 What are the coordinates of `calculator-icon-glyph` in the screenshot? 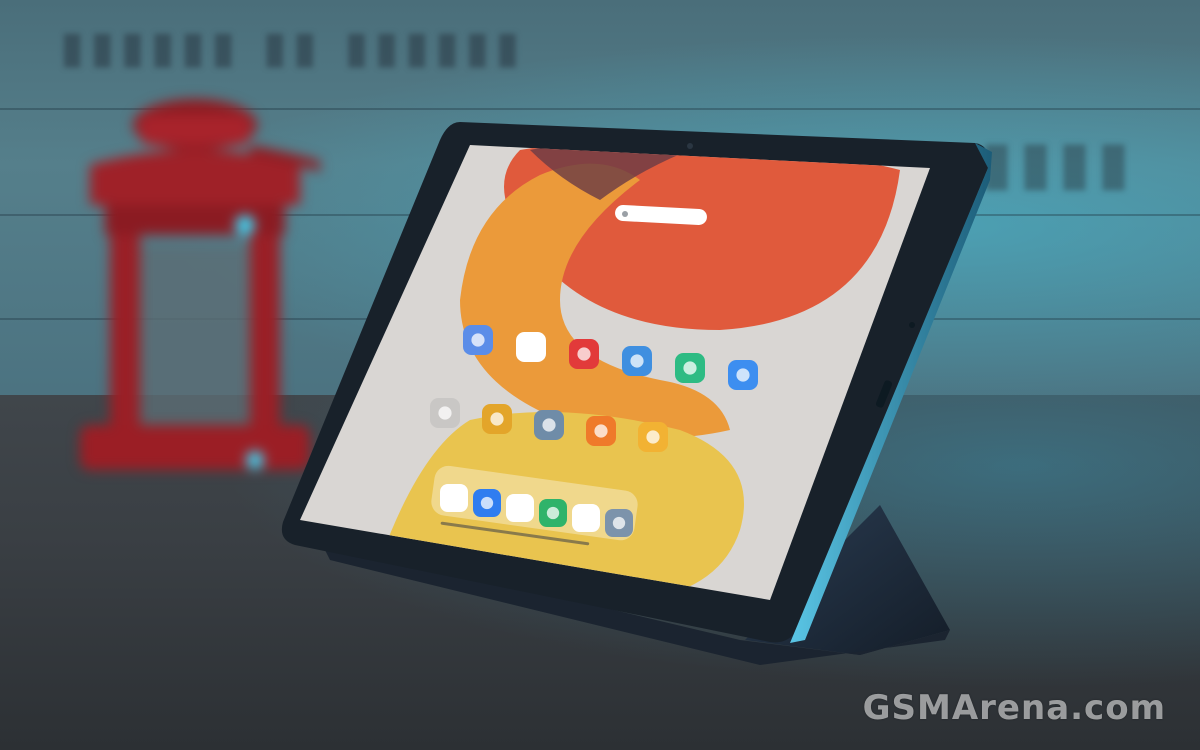 It's located at (601, 431).